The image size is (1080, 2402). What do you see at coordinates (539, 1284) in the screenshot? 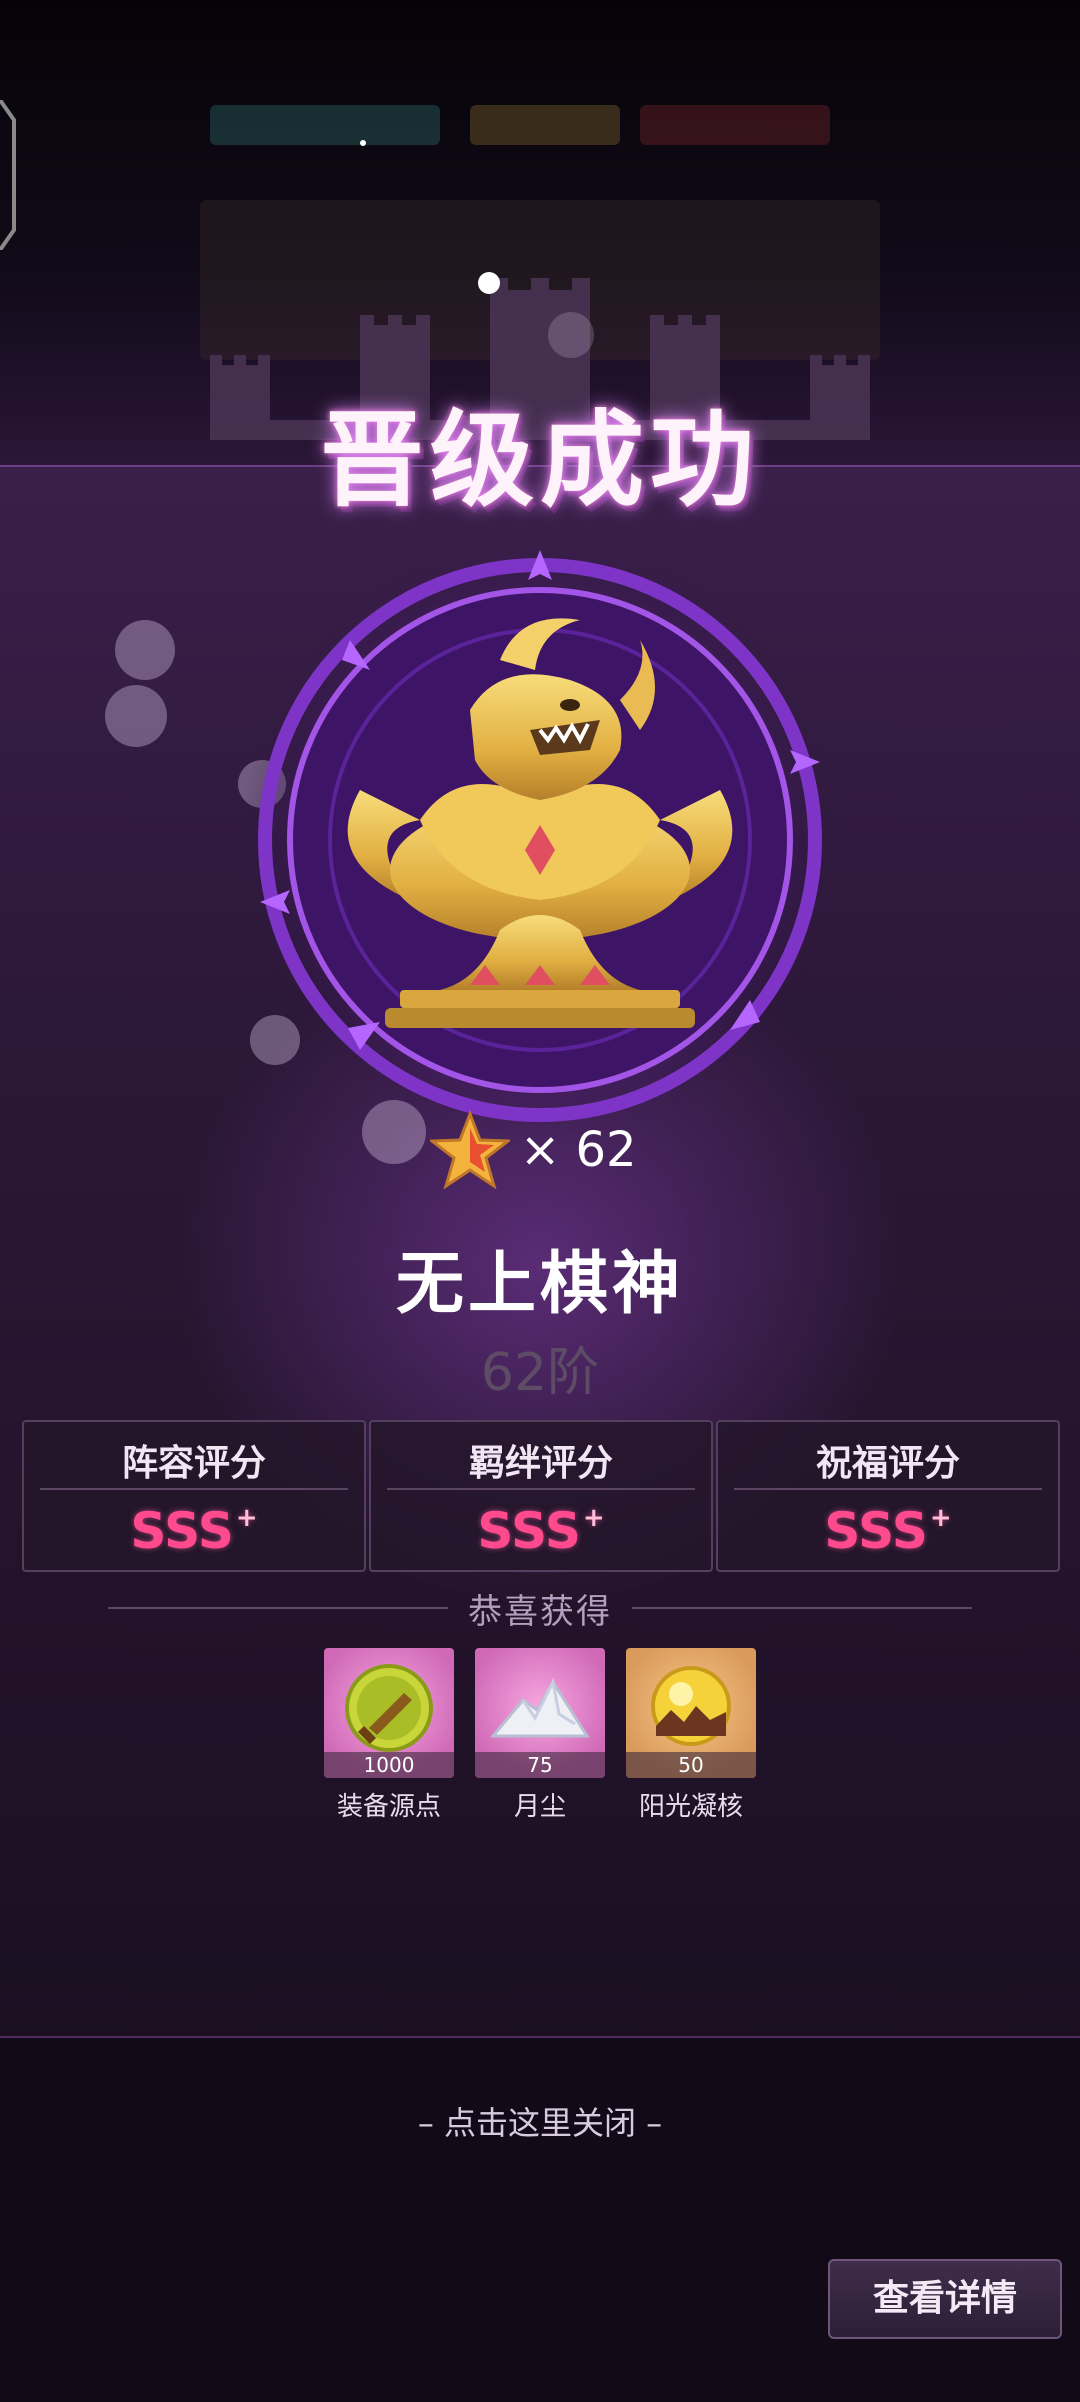
I see `rank-name: 无上棋神` at bounding box center [539, 1284].